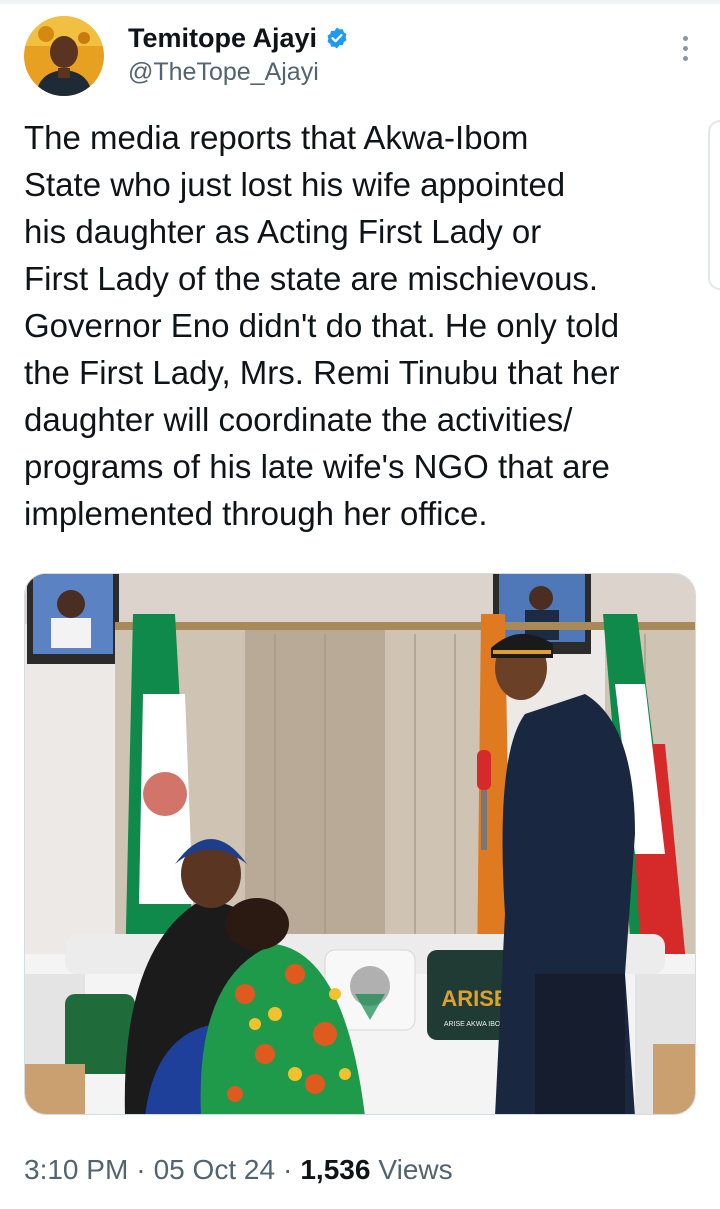  What do you see at coordinates (335, 1170) in the screenshot?
I see `views-count: 1,536` at bounding box center [335, 1170].